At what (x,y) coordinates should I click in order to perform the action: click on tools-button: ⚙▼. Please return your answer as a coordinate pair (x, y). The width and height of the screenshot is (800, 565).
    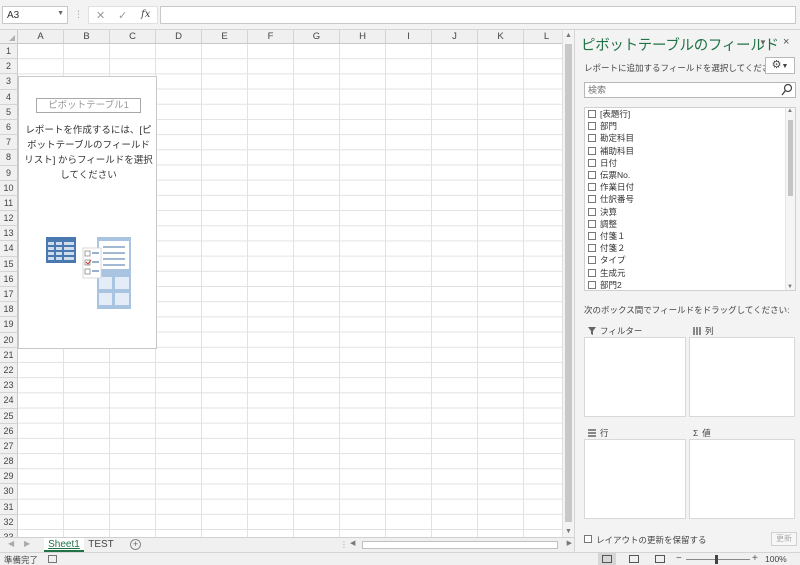
    Looking at the image, I should click on (780, 65).